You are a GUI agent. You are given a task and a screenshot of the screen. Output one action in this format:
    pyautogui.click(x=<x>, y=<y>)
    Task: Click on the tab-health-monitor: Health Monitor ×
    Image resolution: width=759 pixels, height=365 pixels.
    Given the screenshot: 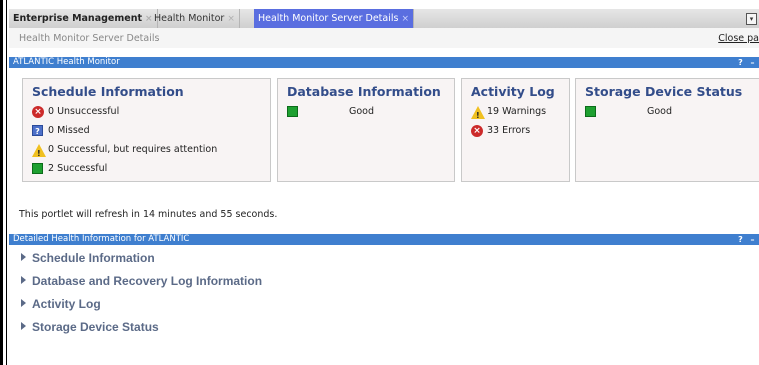 What is the action you would take?
    pyautogui.click(x=195, y=18)
    